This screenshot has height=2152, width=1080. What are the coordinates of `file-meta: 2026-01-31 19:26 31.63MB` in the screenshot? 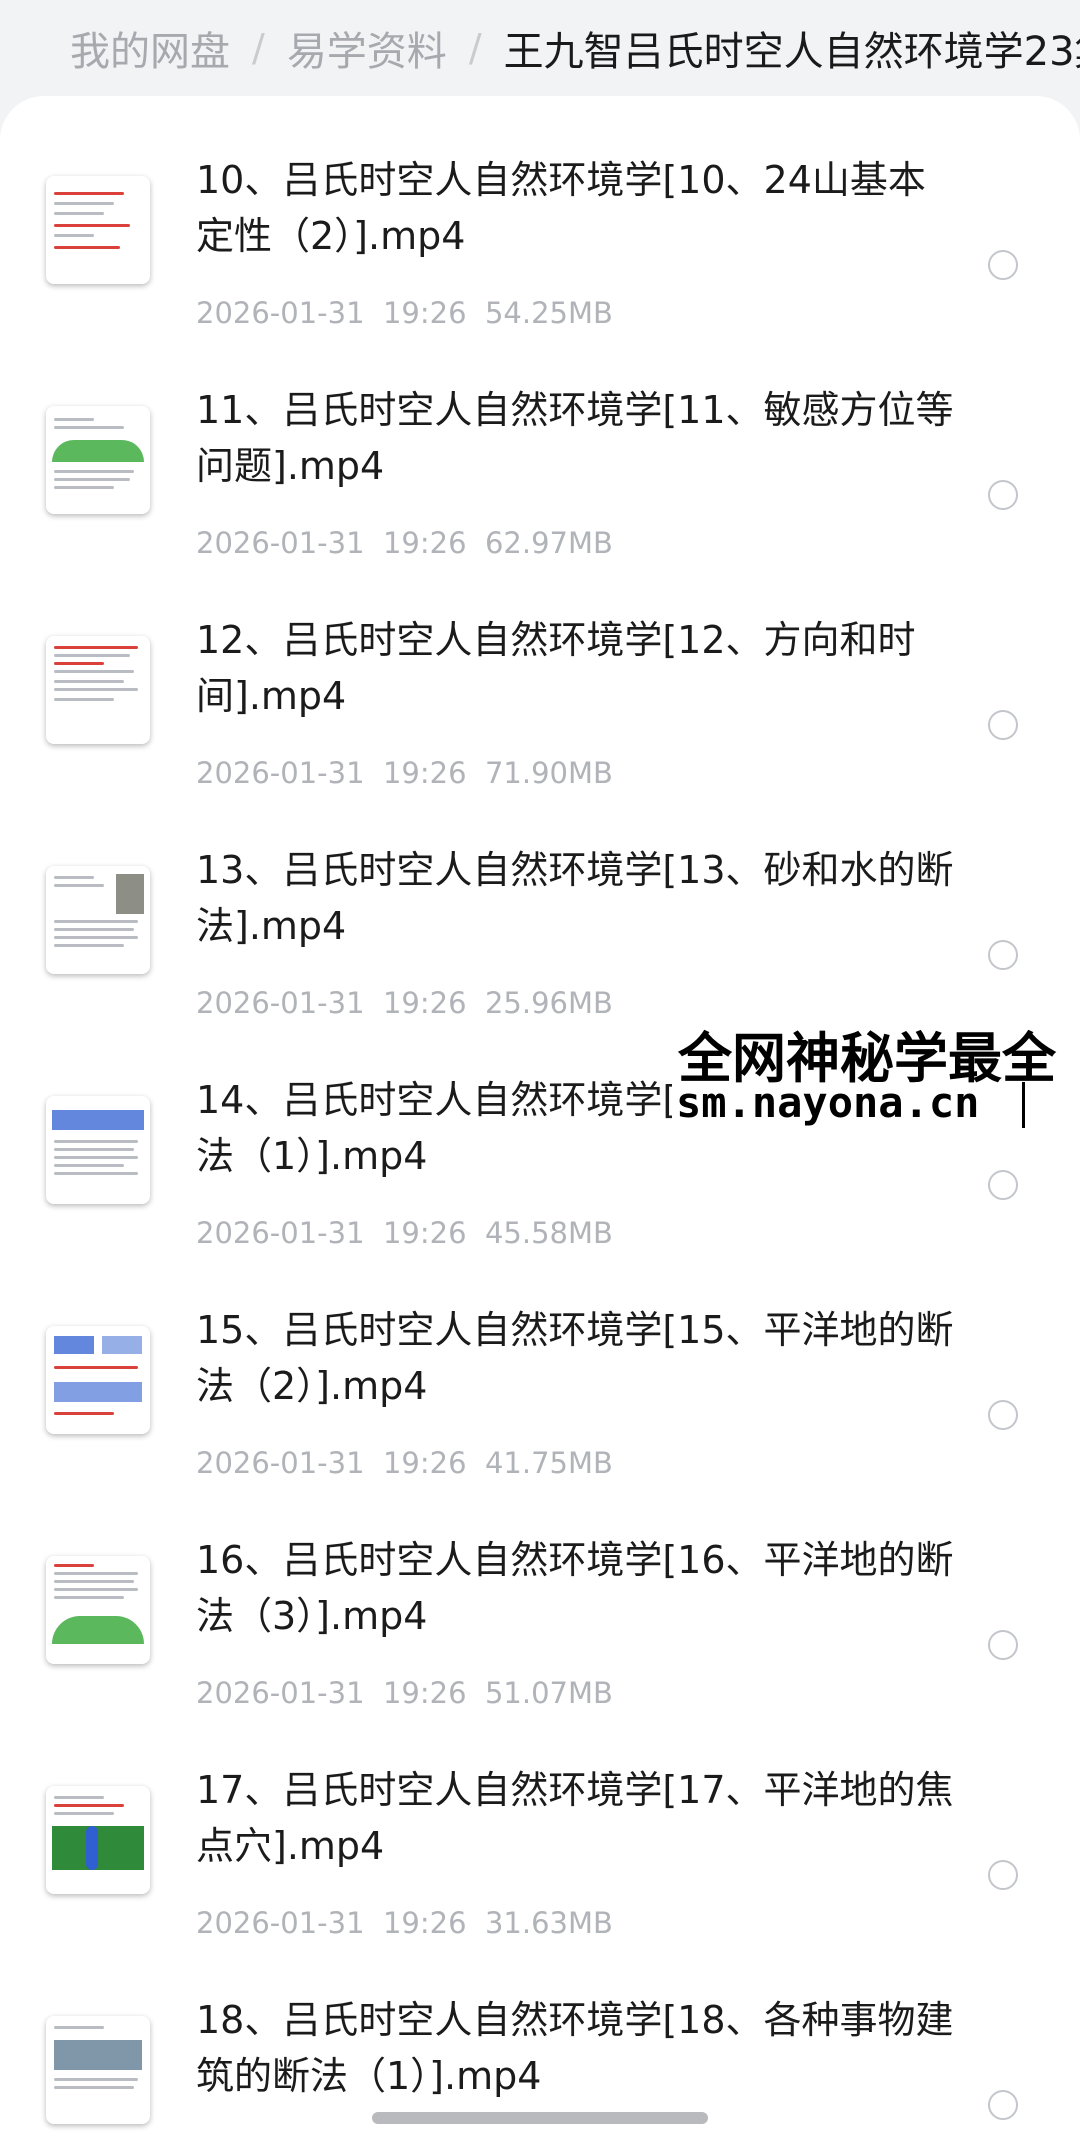 It's located at (404, 1923).